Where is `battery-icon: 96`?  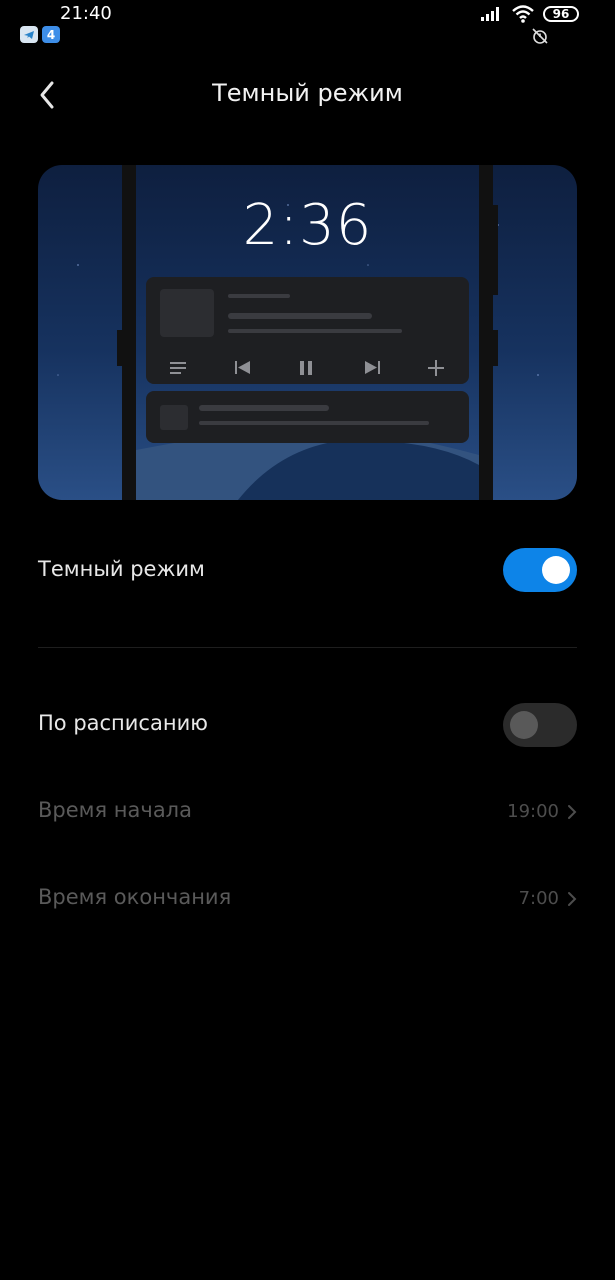
battery-icon: 96 is located at coordinates (561, 14).